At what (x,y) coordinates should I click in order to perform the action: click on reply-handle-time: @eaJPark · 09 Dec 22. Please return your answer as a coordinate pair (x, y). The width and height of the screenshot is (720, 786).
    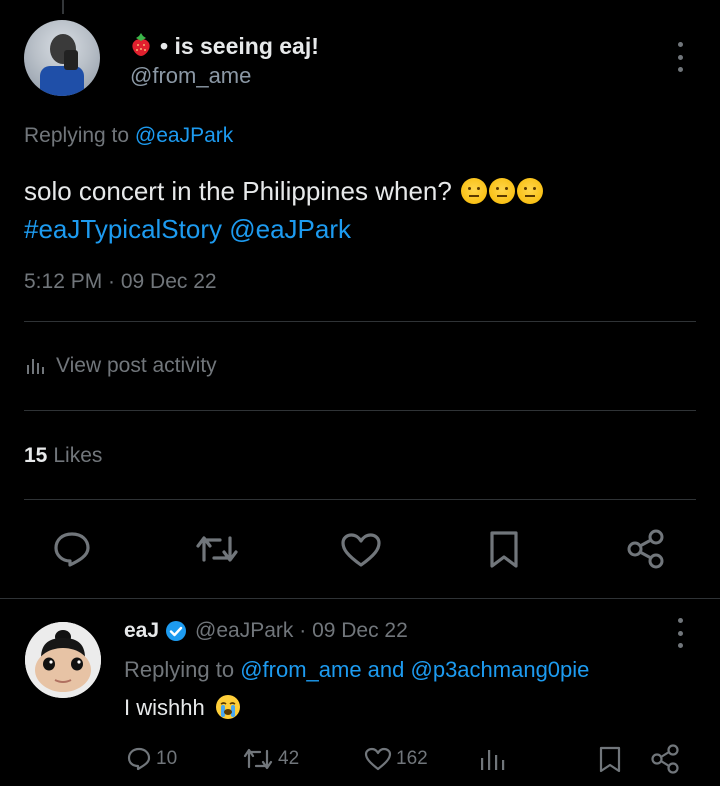
    Looking at the image, I should click on (301, 630).